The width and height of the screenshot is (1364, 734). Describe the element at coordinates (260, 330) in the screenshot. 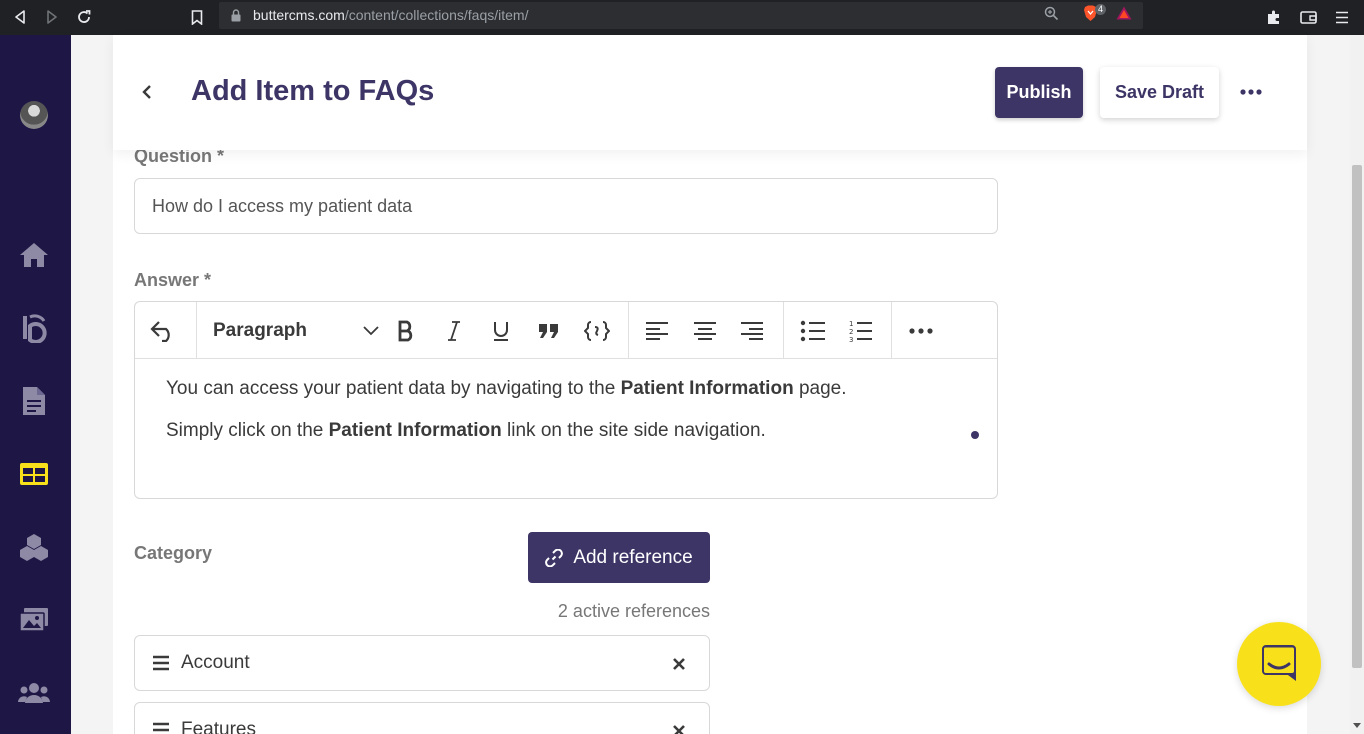

I see `block-format-value: Paragraph` at that location.